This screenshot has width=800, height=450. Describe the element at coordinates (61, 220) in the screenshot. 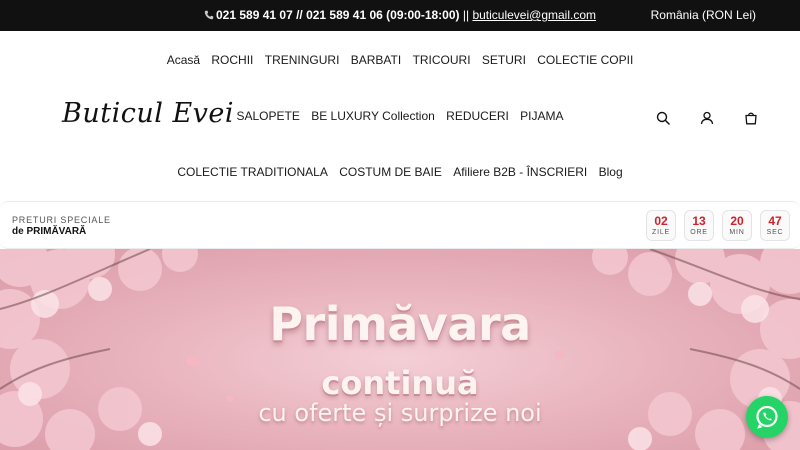

I see `promo-label-top: PRETURI SPECIALE` at that location.